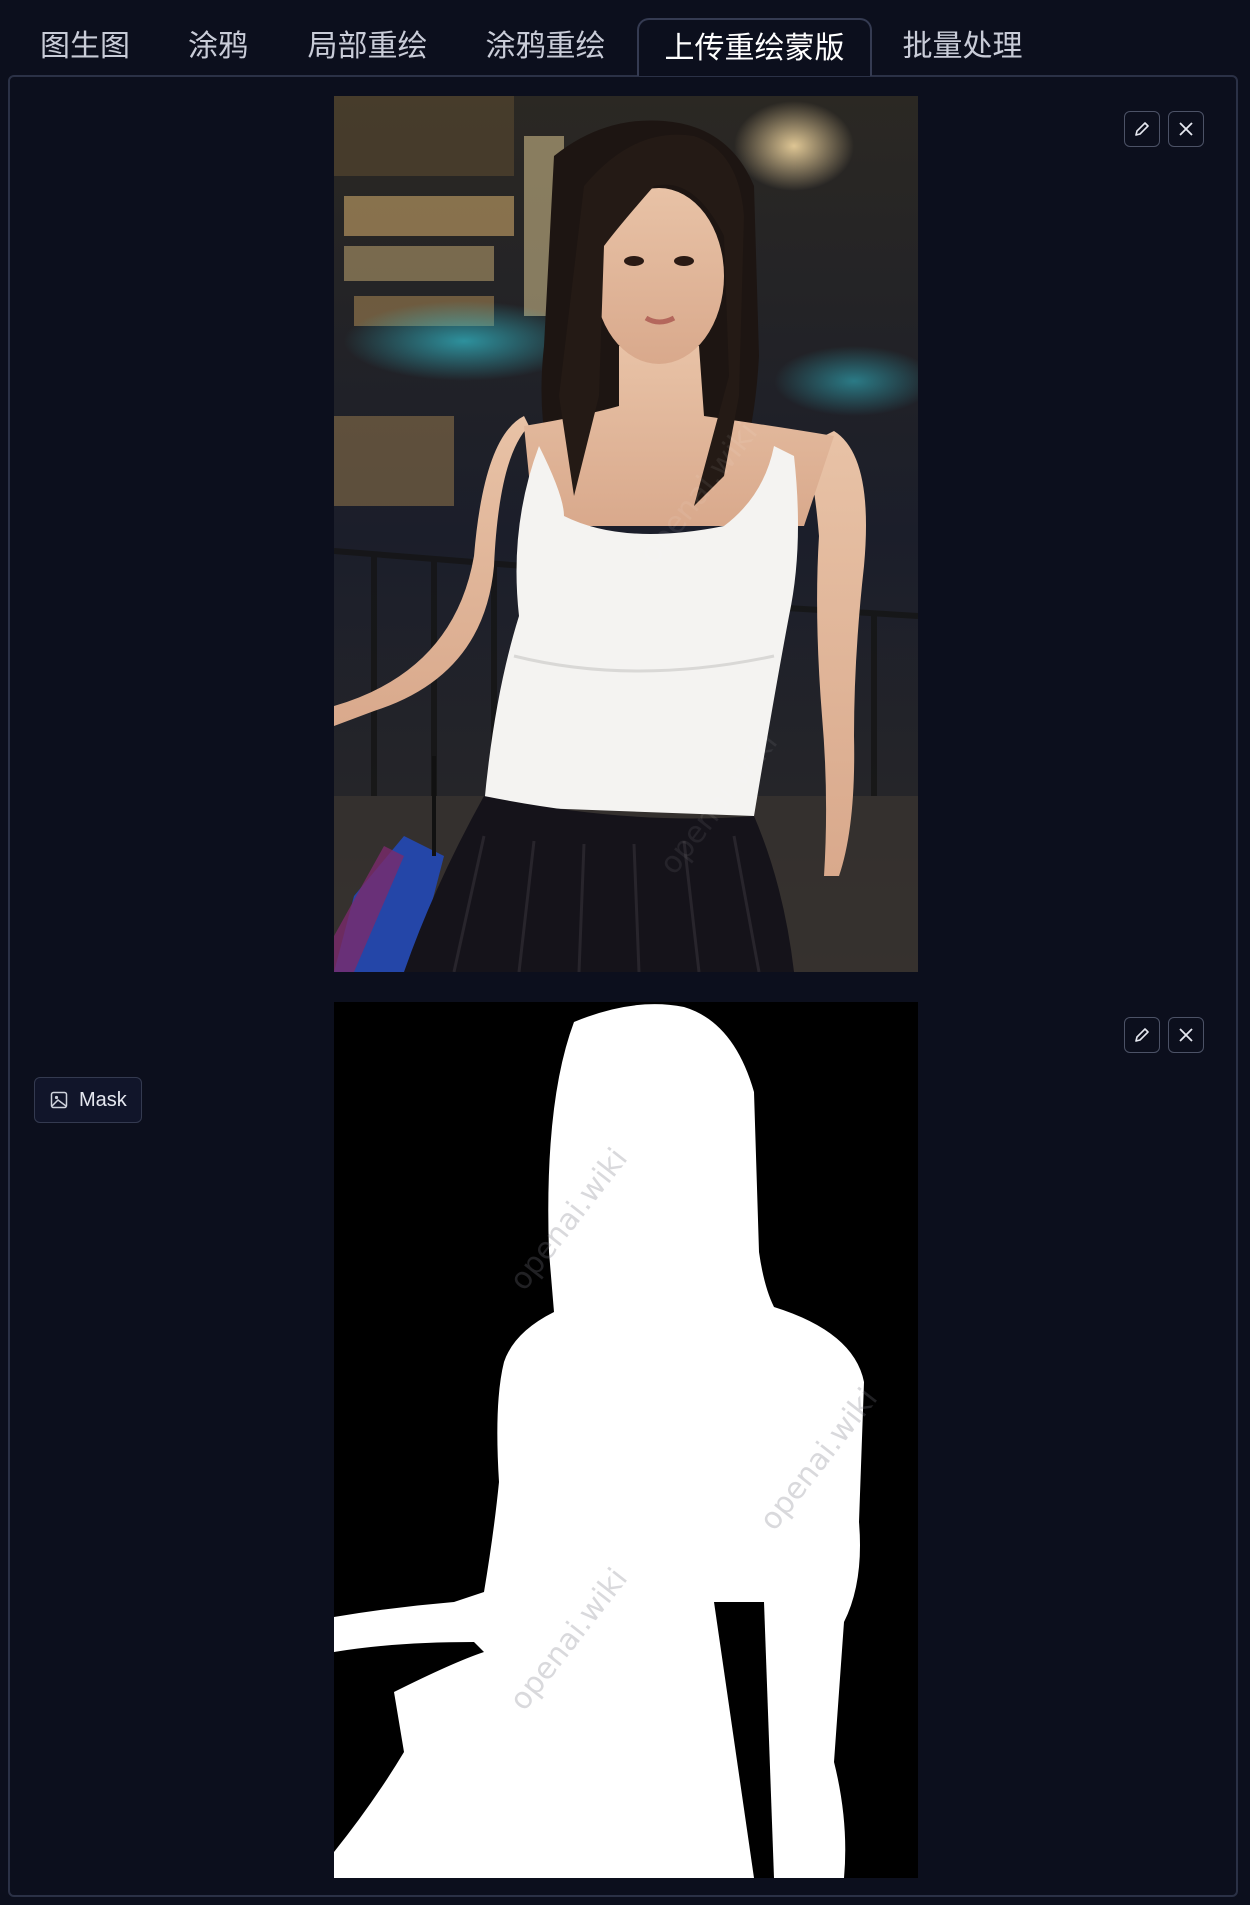 Image resolution: width=1250 pixels, height=1905 pixels. Describe the element at coordinates (545, 47) in the screenshot. I see `tab-inpaint-sketch: 涂鸦重绘` at that location.